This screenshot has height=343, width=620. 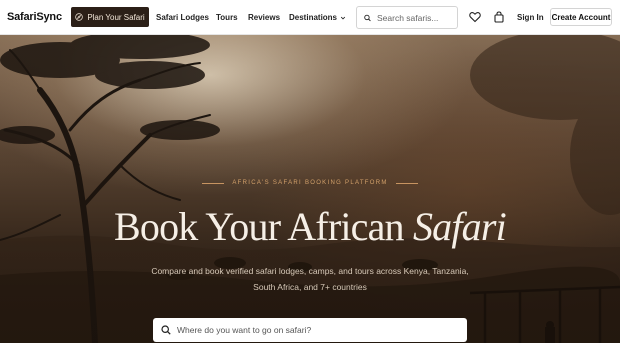 What do you see at coordinates (264, 17) in the screenshot?
I see `nav-link-reviews: Reviews` at bounding box center [264, 17].